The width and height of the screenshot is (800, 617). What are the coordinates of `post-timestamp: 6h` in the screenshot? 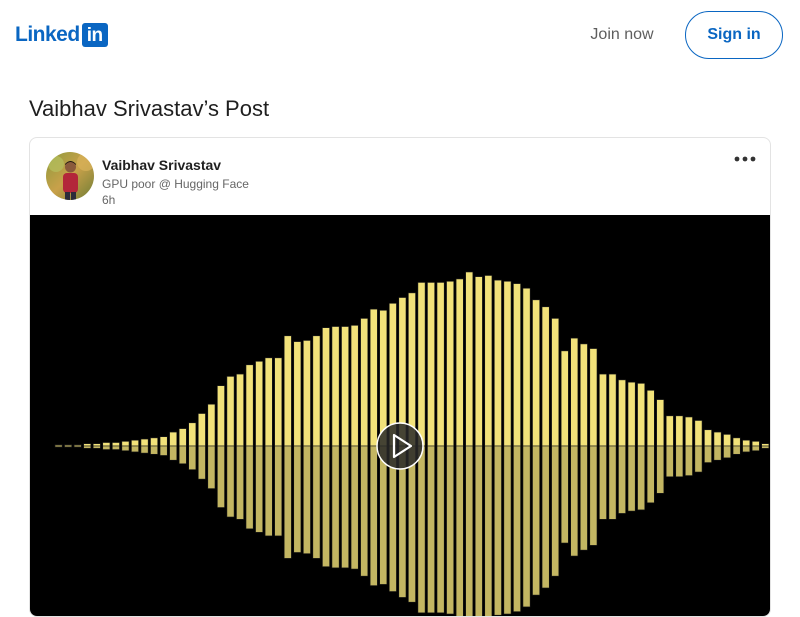 It's located at (109, 200).